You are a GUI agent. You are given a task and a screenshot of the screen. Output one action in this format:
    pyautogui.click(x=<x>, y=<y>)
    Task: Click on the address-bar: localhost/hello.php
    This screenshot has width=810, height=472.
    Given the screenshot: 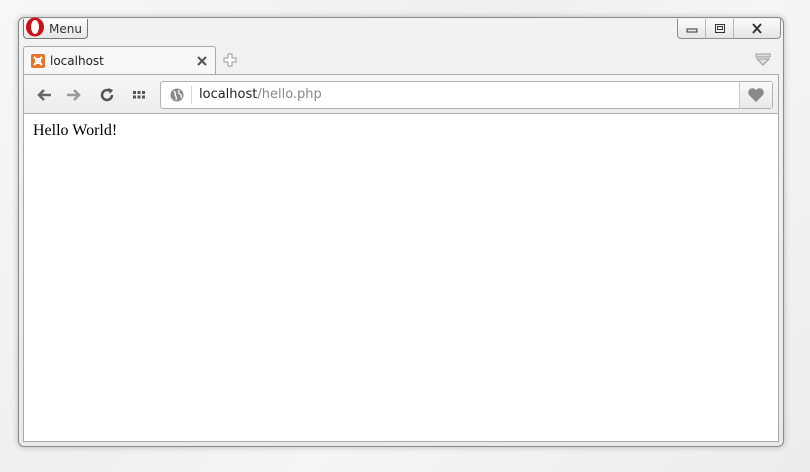 What is the action you would take?
    pyautogui.click(x=466, y=95)
    